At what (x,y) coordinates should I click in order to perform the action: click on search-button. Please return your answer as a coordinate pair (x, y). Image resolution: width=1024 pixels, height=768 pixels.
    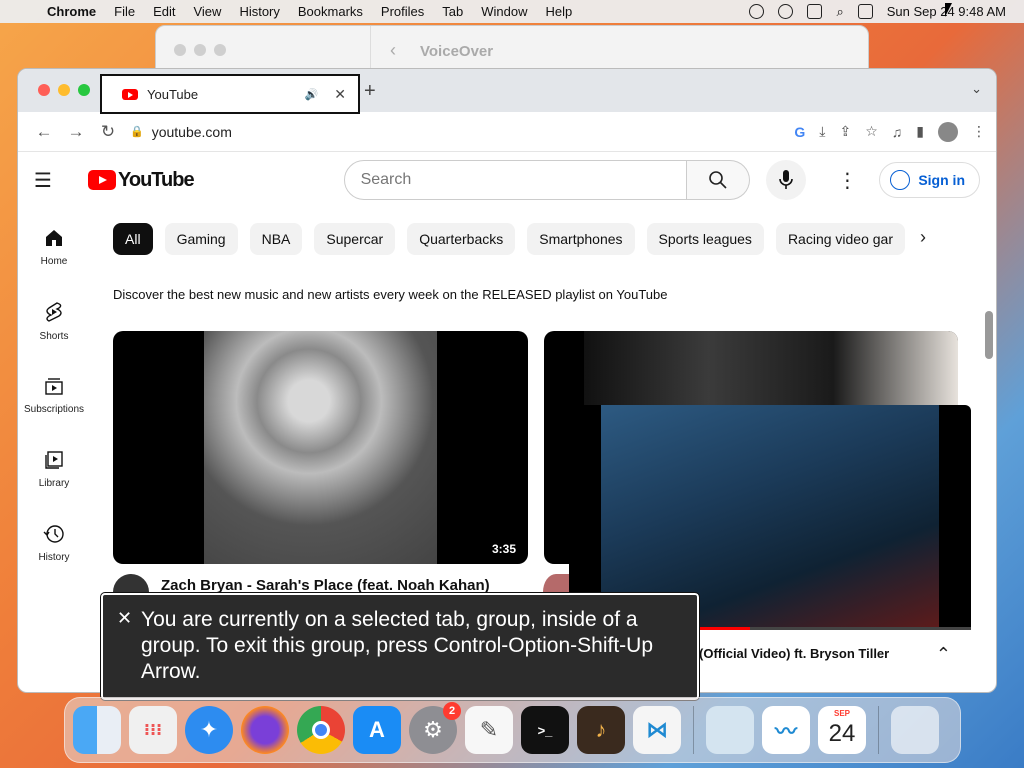
    Looking at the image, I should click on (718, 180).